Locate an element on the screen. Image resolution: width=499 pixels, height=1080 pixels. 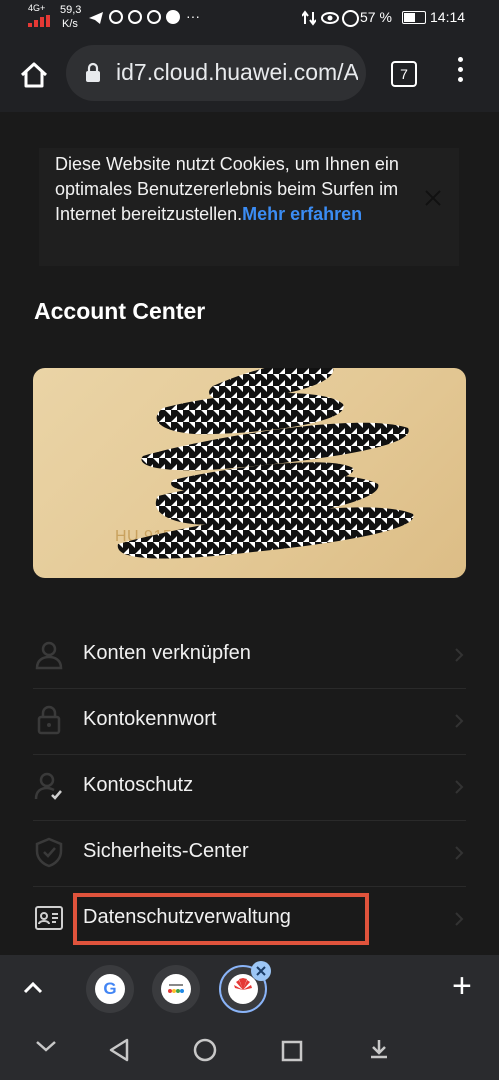
facebook-icon is located at coordinates (173, 17).